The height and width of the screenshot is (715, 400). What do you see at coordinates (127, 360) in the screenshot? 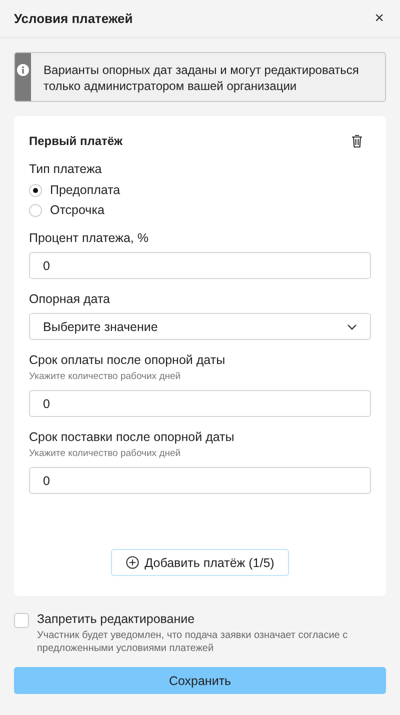
I see `field-label: Срок оплаты после опорной даты` at bounding box center [127, 360].